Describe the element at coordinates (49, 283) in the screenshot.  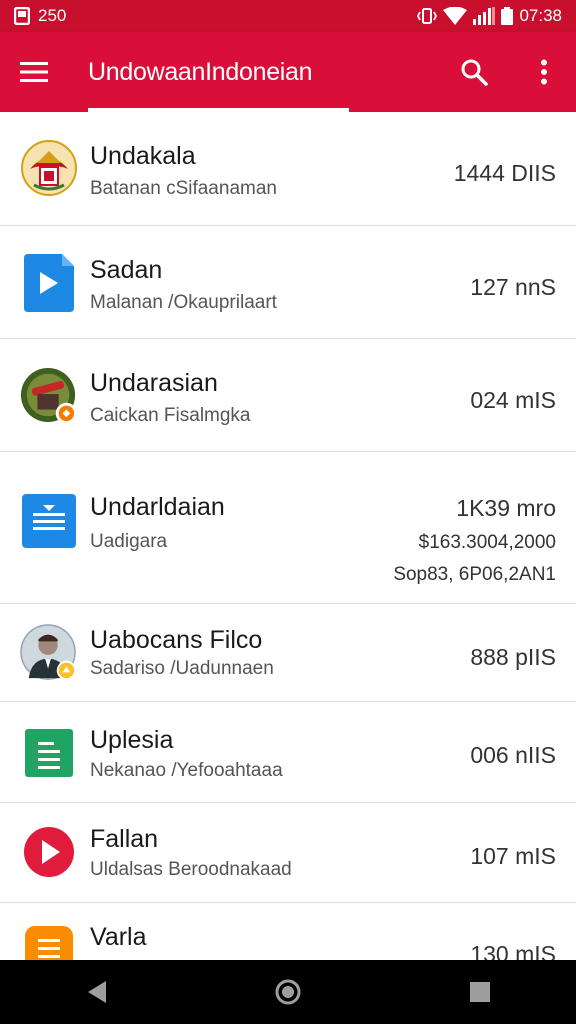
I see `blue-folder-play-icon` at that location.